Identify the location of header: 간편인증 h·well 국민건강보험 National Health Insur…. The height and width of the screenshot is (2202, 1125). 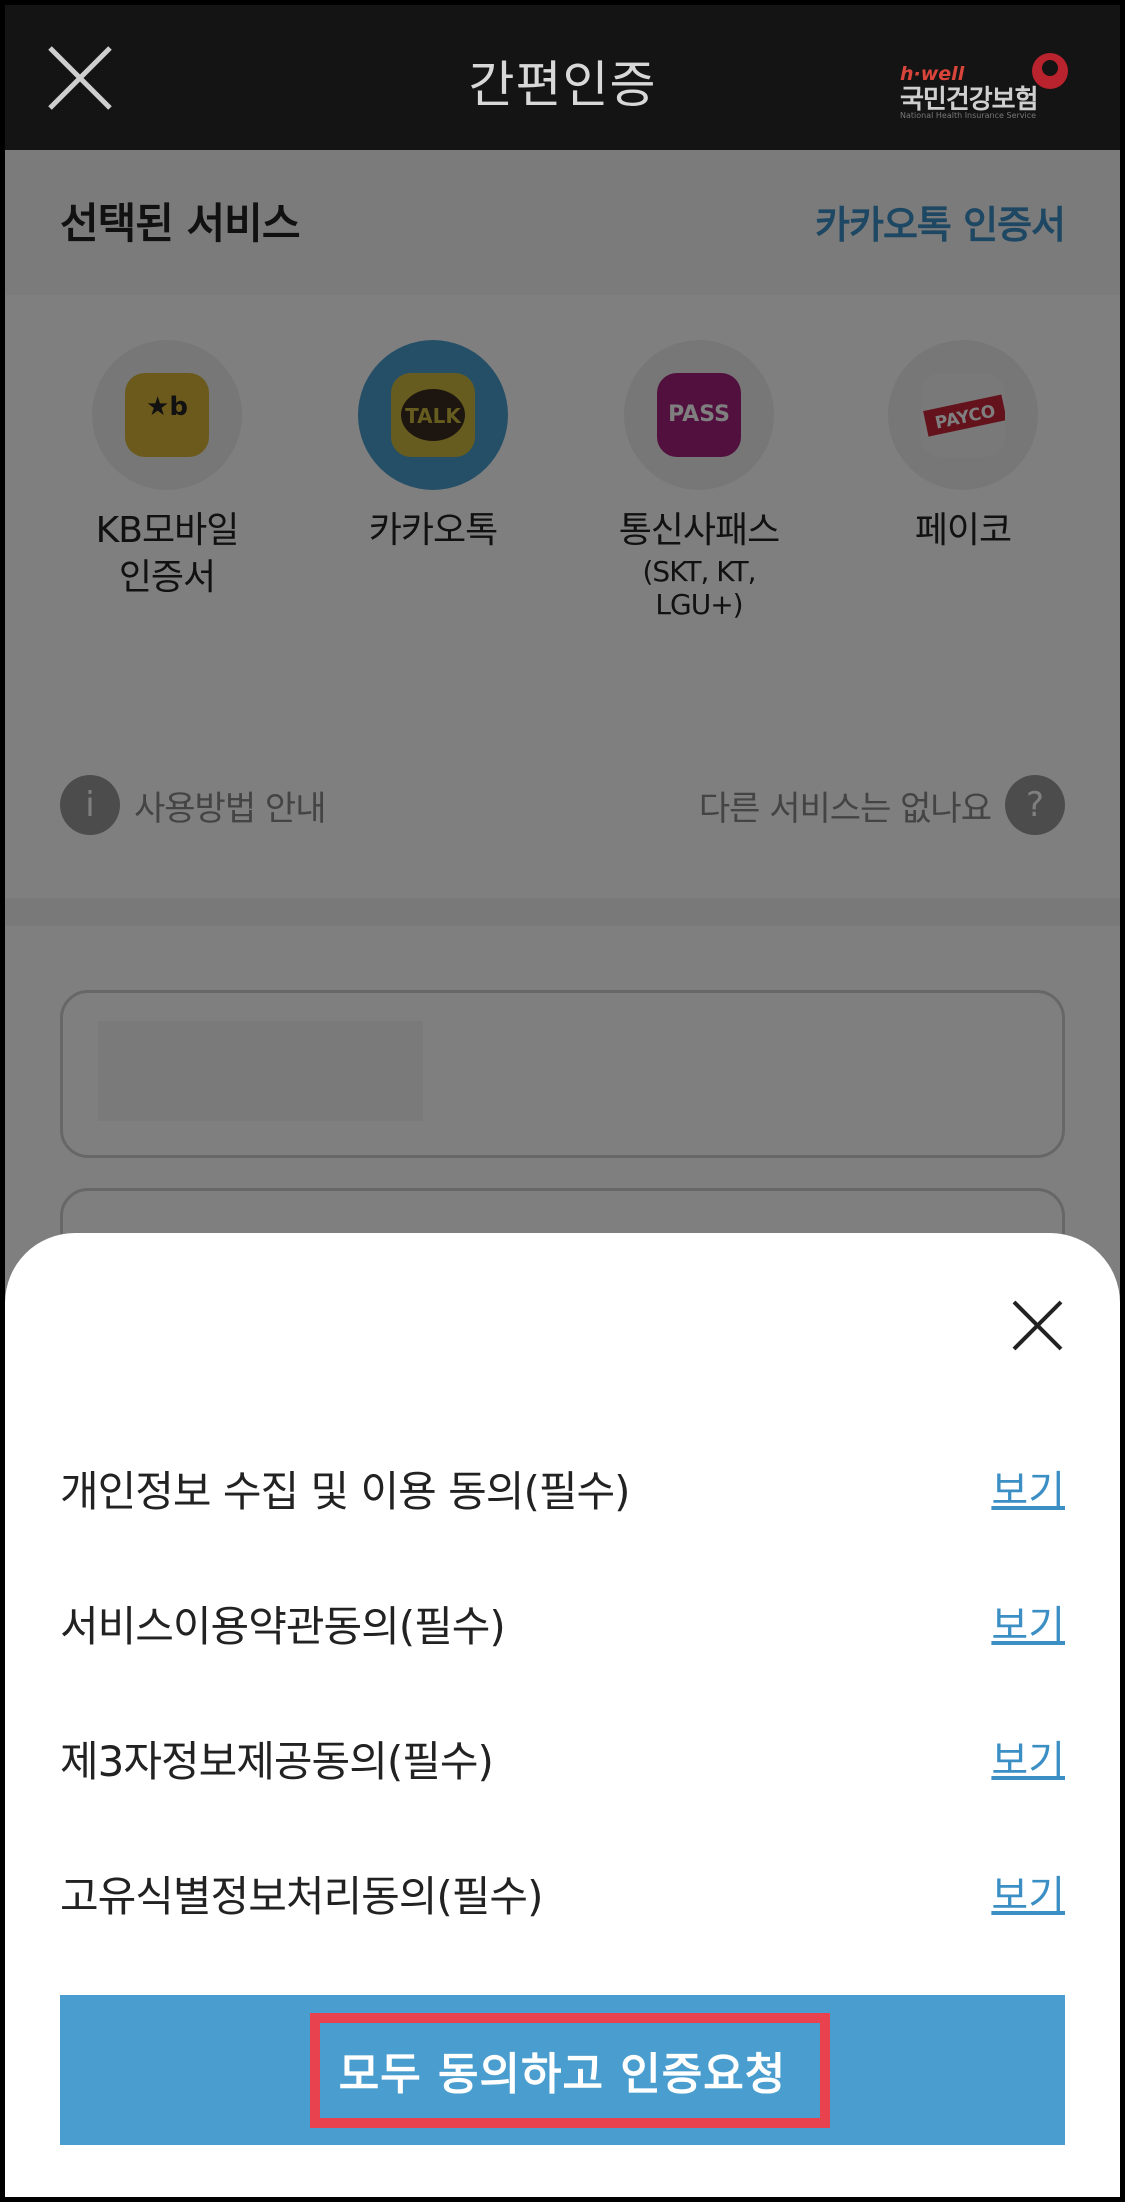
(562, 77).